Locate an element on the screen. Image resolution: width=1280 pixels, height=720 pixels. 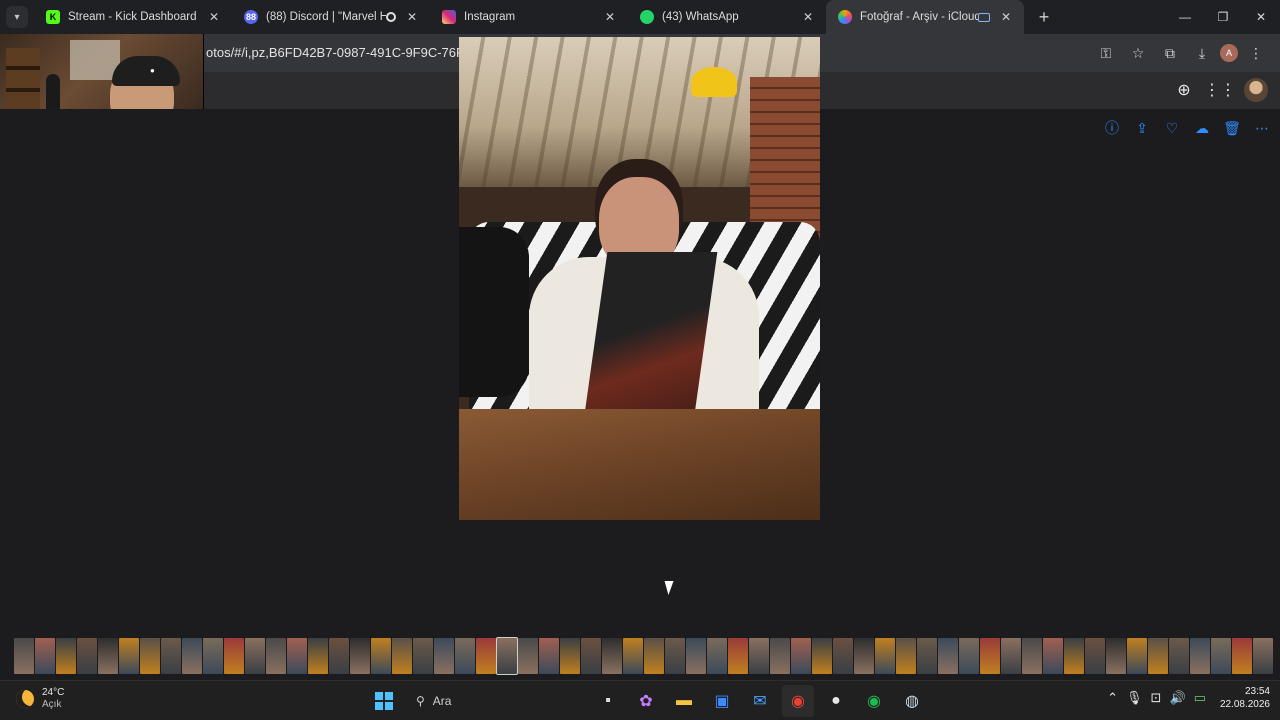
spotify-icon: ◉ is located at coordinates (874, 701).